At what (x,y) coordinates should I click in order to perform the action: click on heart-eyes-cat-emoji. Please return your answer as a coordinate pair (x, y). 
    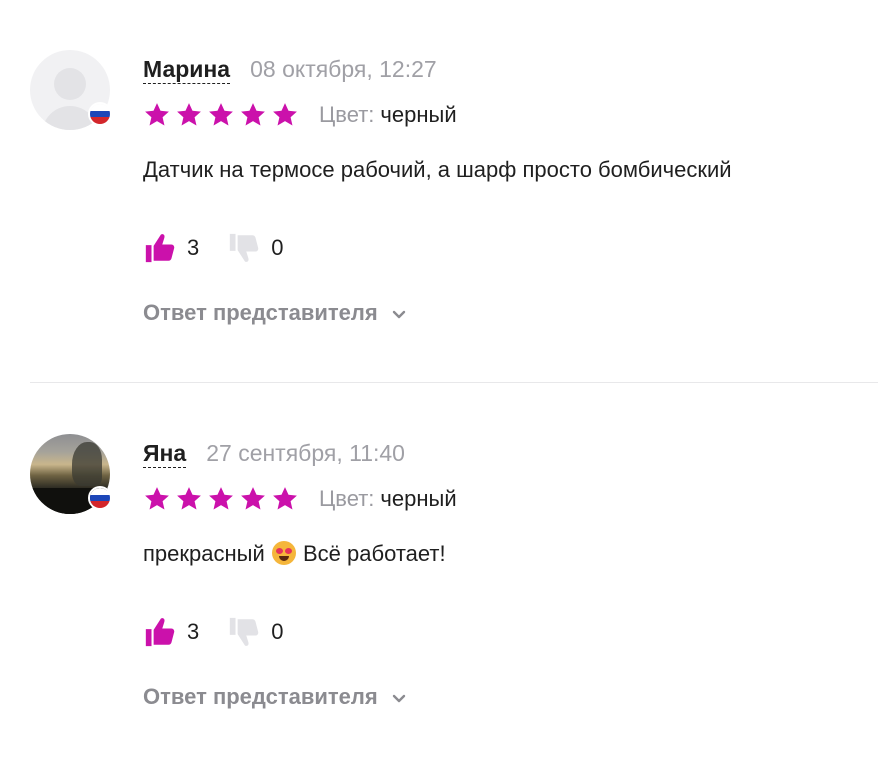
    Looking at the image, I should click on (283, 553).